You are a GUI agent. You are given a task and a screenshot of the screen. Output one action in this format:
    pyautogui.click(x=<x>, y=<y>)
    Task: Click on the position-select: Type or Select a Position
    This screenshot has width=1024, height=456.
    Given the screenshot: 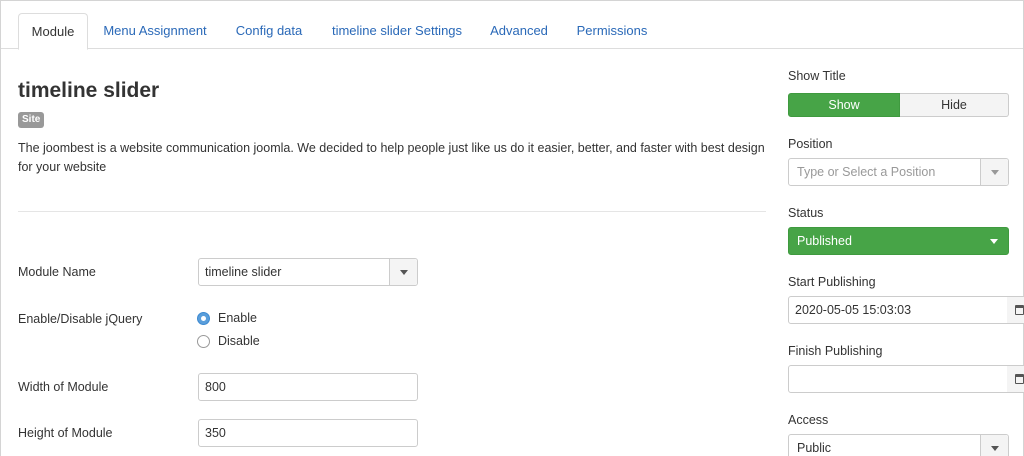 What is the action you would take?
    pyautogui.click(x=898, y=172)
    